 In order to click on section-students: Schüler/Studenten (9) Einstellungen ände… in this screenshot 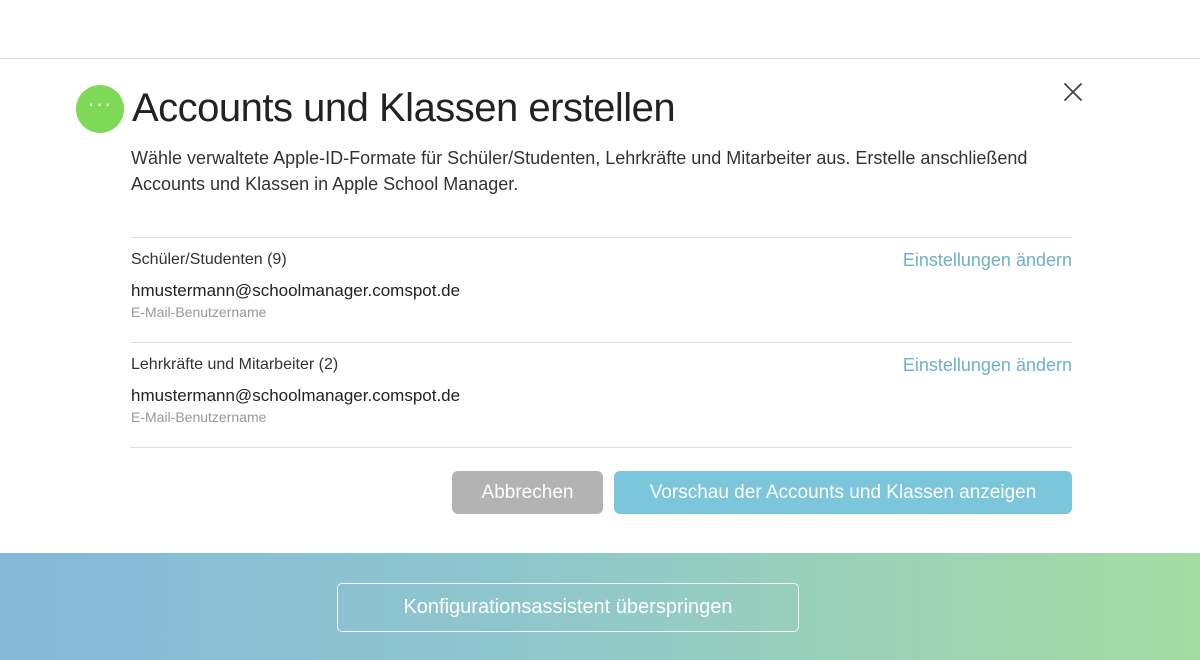, I will do `click(601, 289)`.